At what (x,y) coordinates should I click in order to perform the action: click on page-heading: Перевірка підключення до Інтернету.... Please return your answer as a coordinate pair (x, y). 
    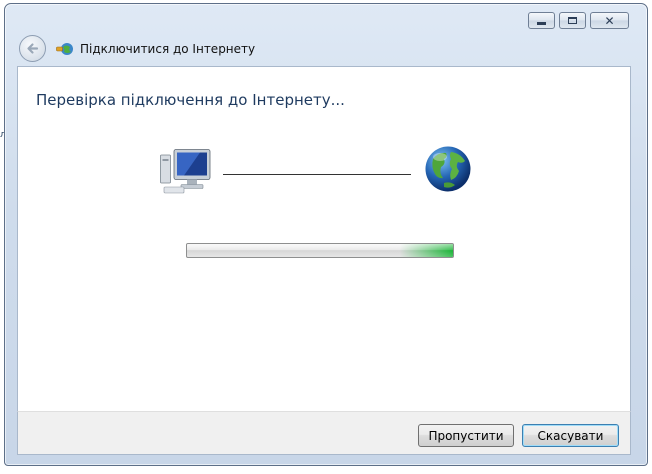
    Looking at the image, I should click on (190, 100).